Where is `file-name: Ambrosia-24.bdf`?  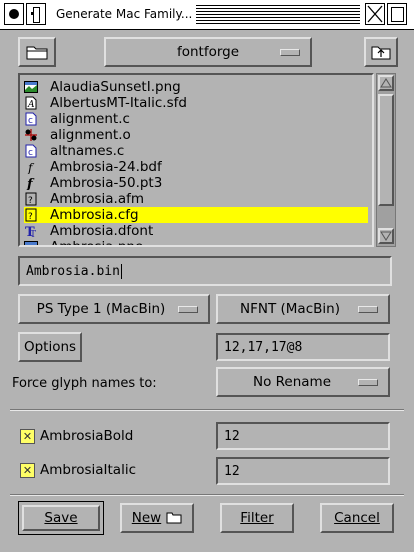
file-name: Ambrosia-24.bdf is located at coordinates (106, 167).